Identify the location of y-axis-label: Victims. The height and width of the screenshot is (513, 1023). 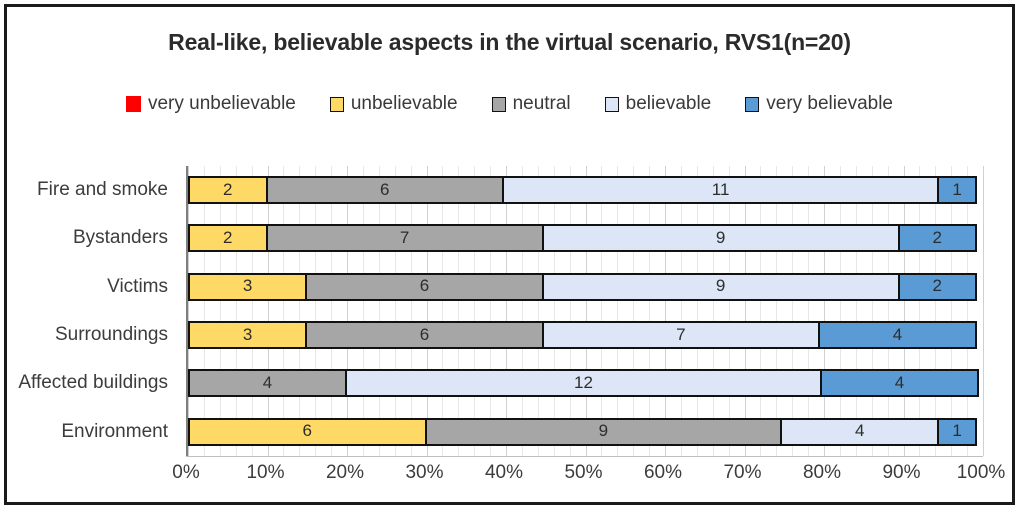
(137, 286).